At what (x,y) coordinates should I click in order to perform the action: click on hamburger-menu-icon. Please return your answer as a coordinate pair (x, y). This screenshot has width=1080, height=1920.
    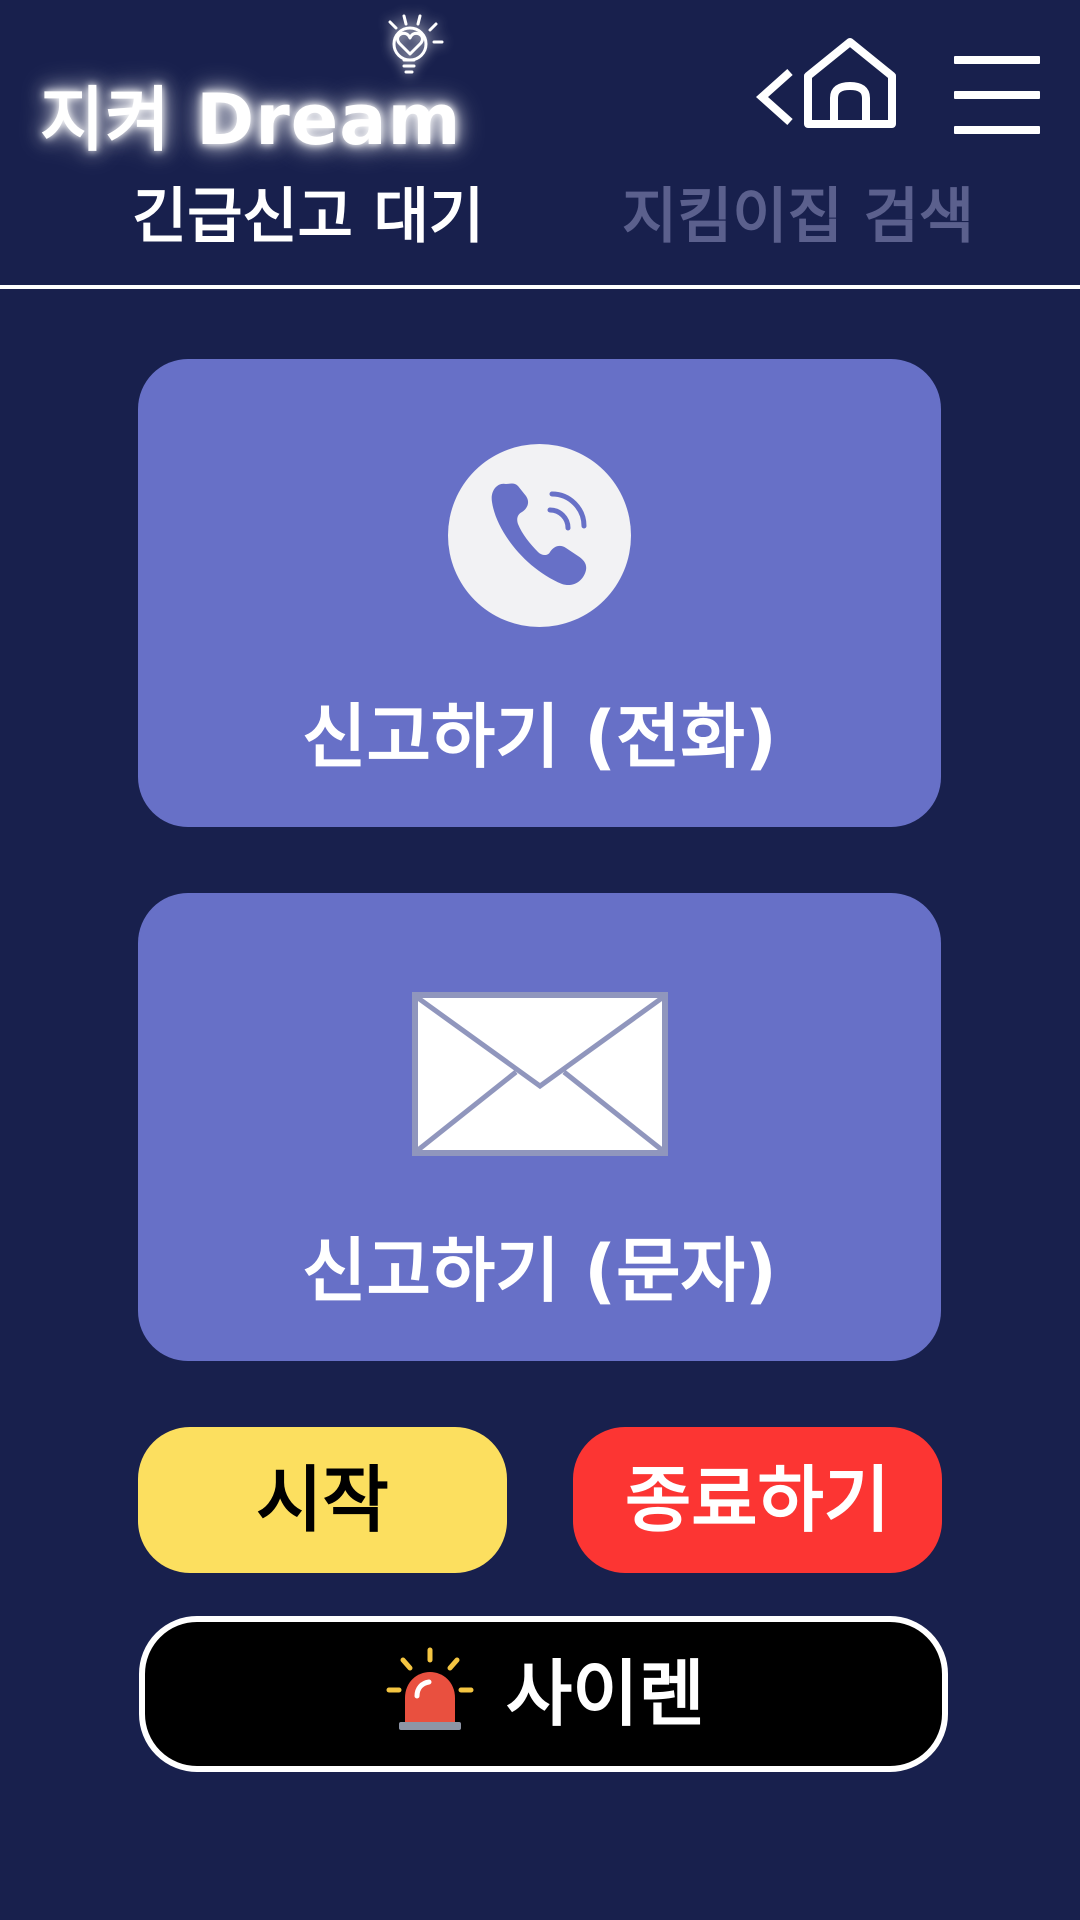
    Looking at the image, I should click on (997, 95).